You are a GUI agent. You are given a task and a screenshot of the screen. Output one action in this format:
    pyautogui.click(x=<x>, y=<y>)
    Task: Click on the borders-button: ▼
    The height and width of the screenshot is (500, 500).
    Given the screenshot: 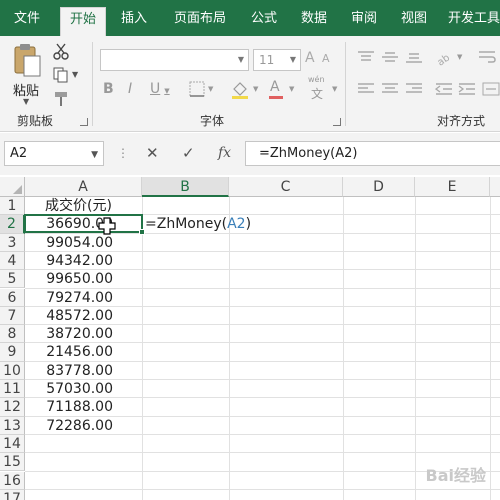 What is the action you would take?
    pyautogui.click(x=203, y=90)
    